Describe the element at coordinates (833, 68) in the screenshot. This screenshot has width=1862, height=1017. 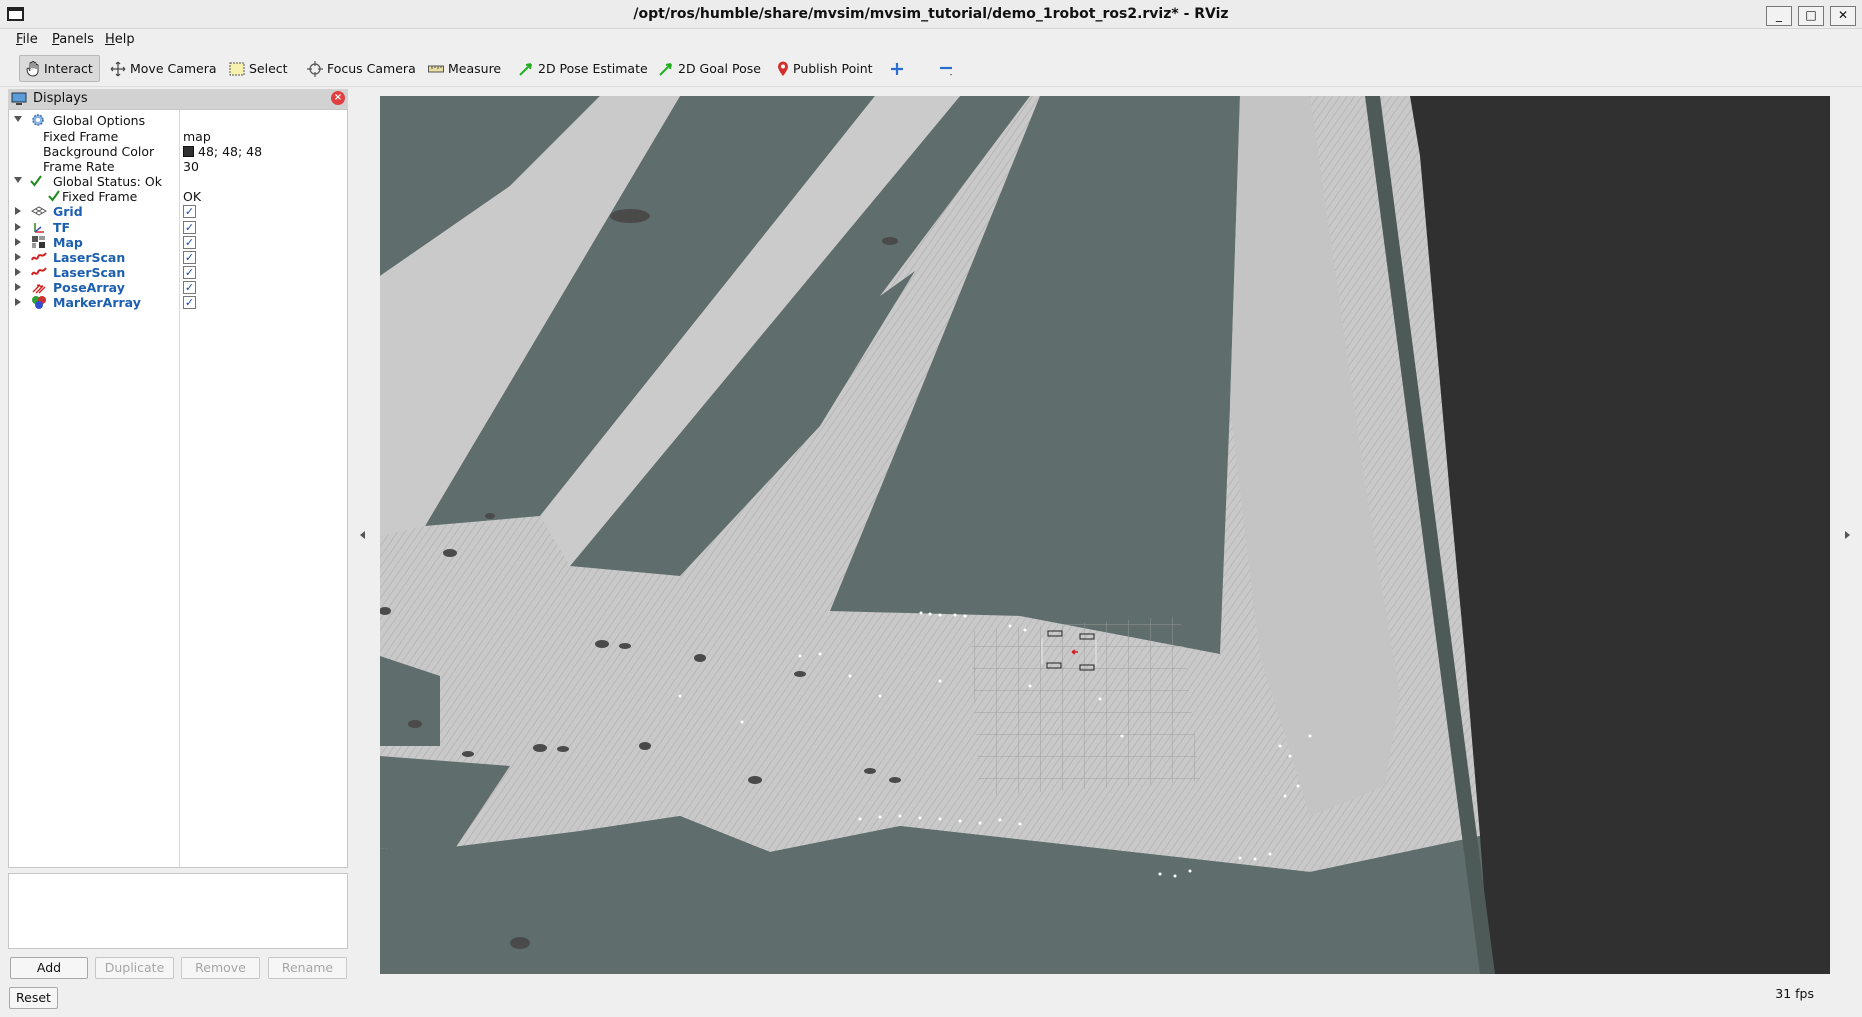
I see `tool-publish-point-label: Publish Point` at that location.